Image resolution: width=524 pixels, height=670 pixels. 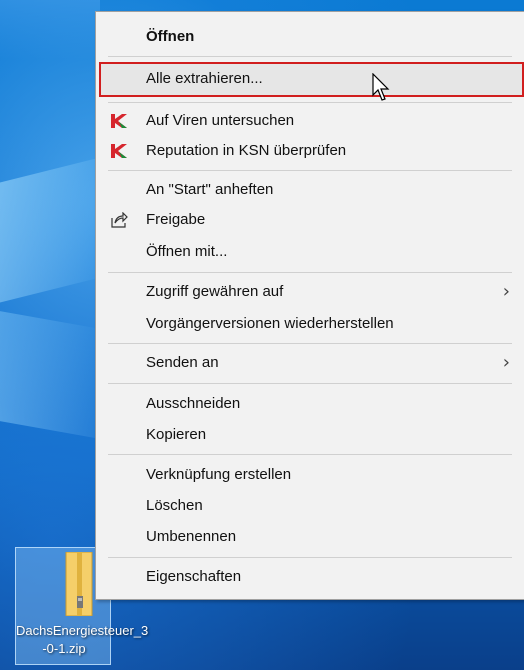 What do you see at coordinates (215, 291) in the screenshot?
I see `menu-item-label: Zugriff gewähren auf` at bounding box center [215, 291].